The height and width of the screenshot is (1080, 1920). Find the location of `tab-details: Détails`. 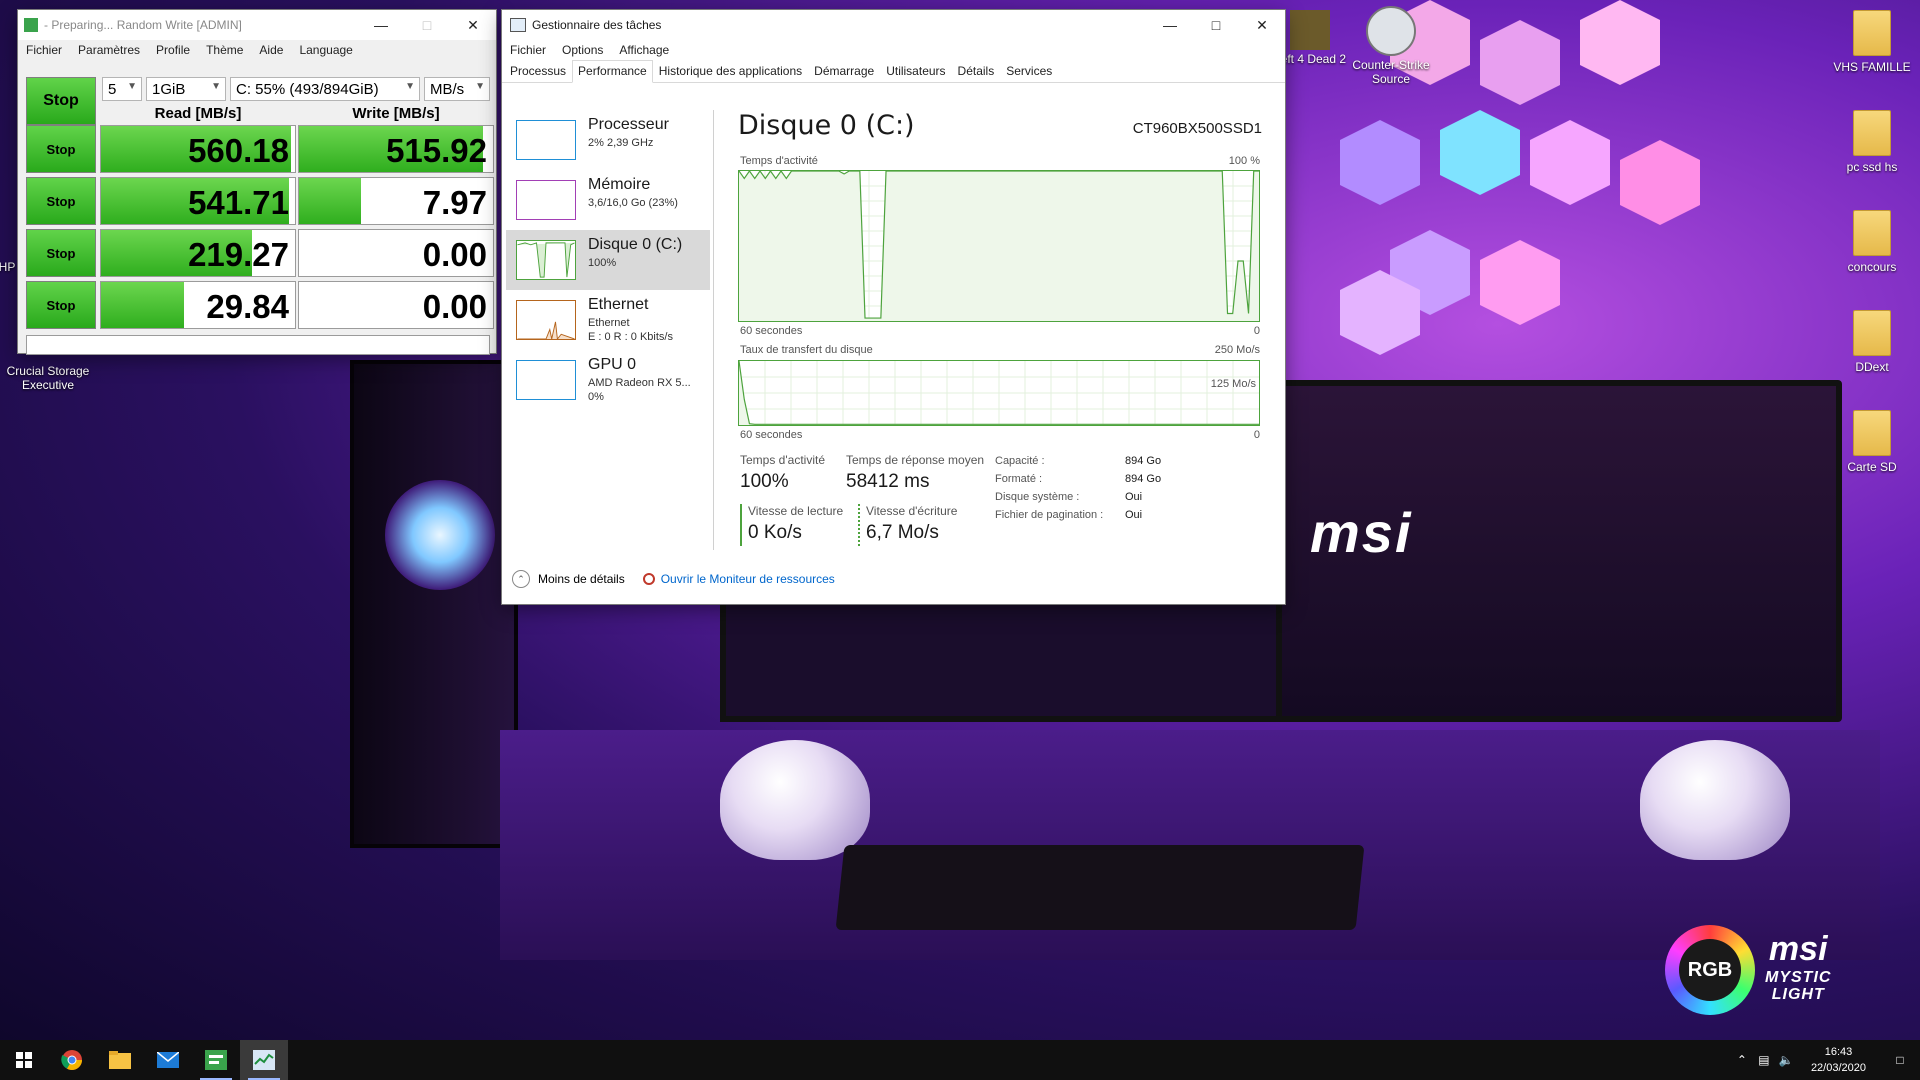

tab-details: Détails is located at coordinates (976, 71).